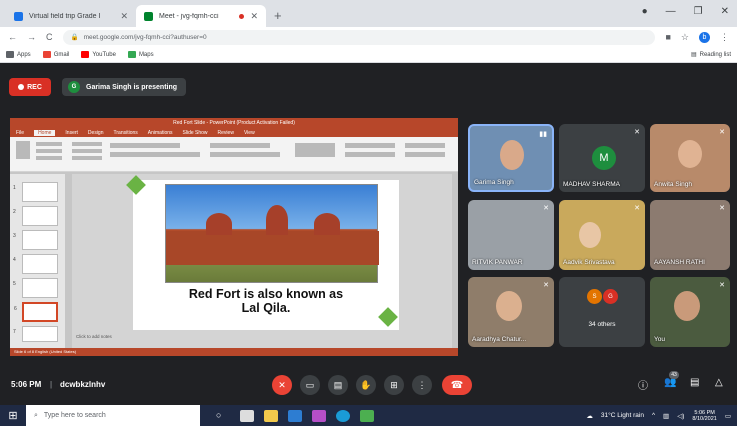 The height and width of the screenshot is (426, 737). What do you see at coordinates (610, 296) in the screenshot?
I see `others-avatar: G` at bounding box center [610, 296].